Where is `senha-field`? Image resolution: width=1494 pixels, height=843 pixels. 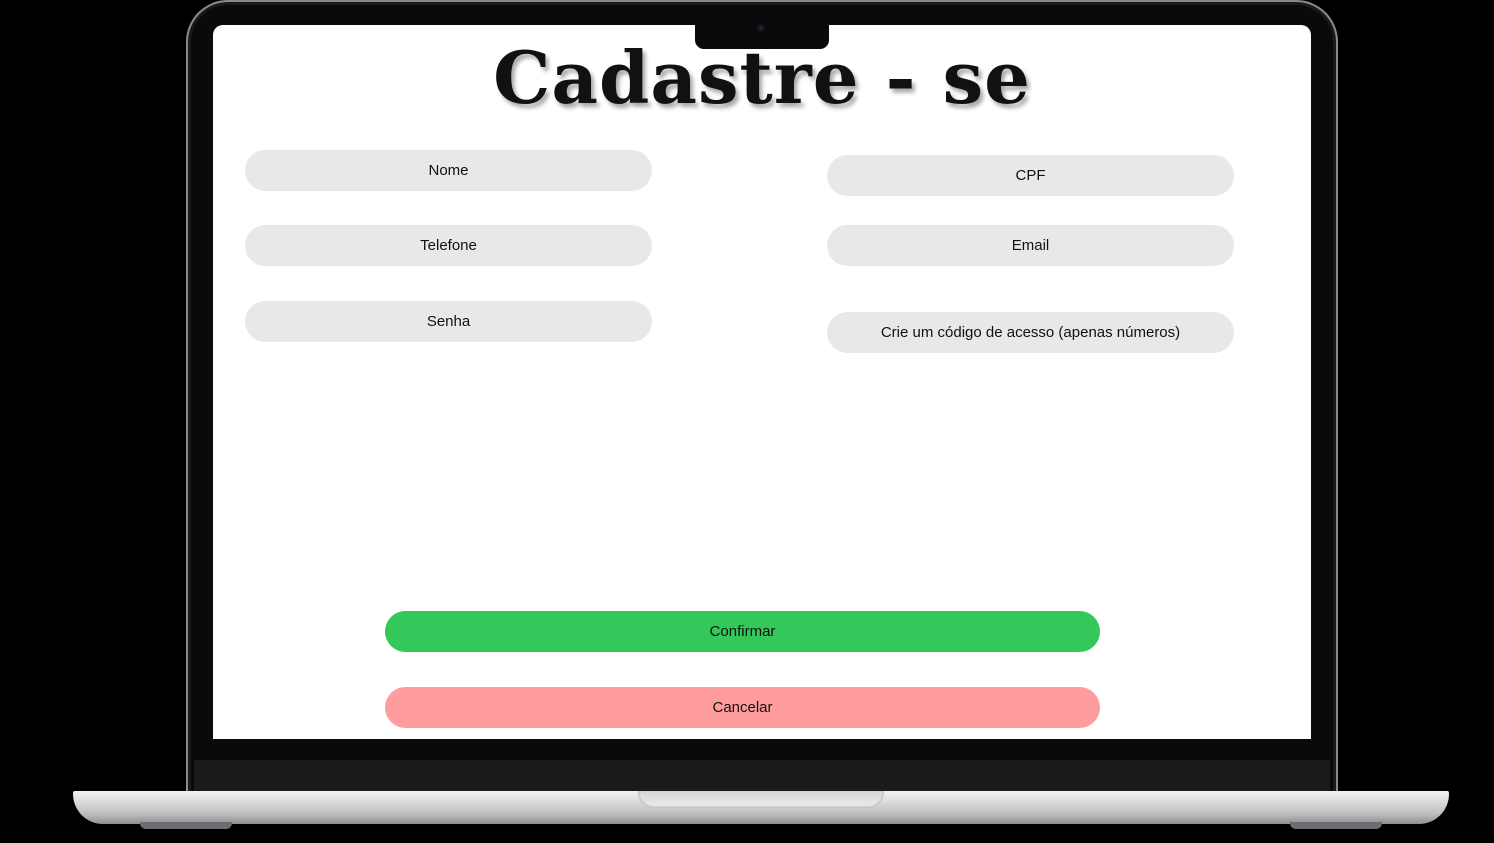
senha-field is located at coordinates (448, 321).